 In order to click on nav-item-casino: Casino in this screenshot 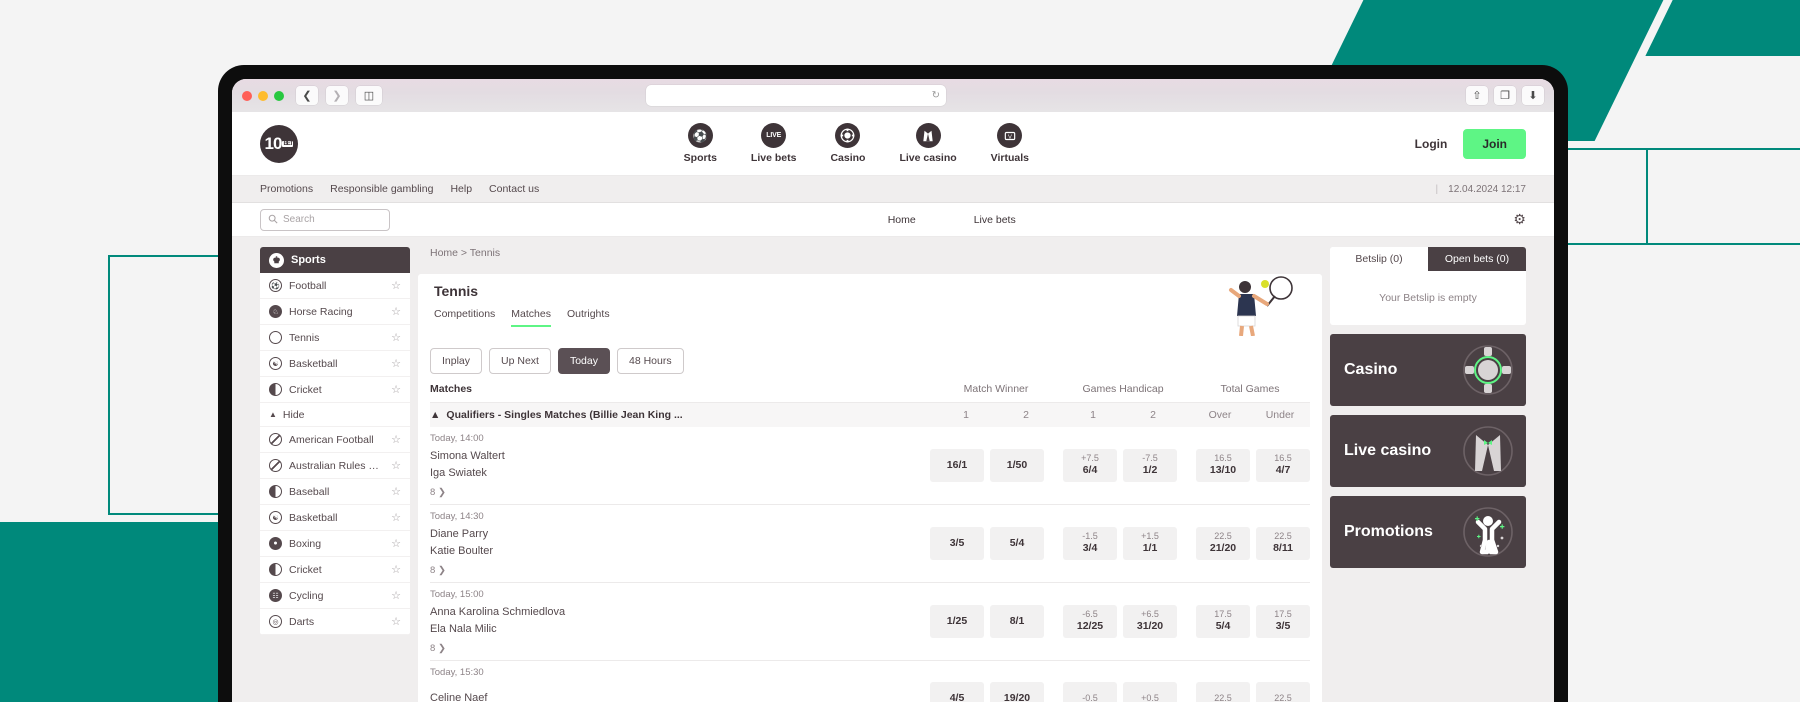, I will do `click(847, 143)`.